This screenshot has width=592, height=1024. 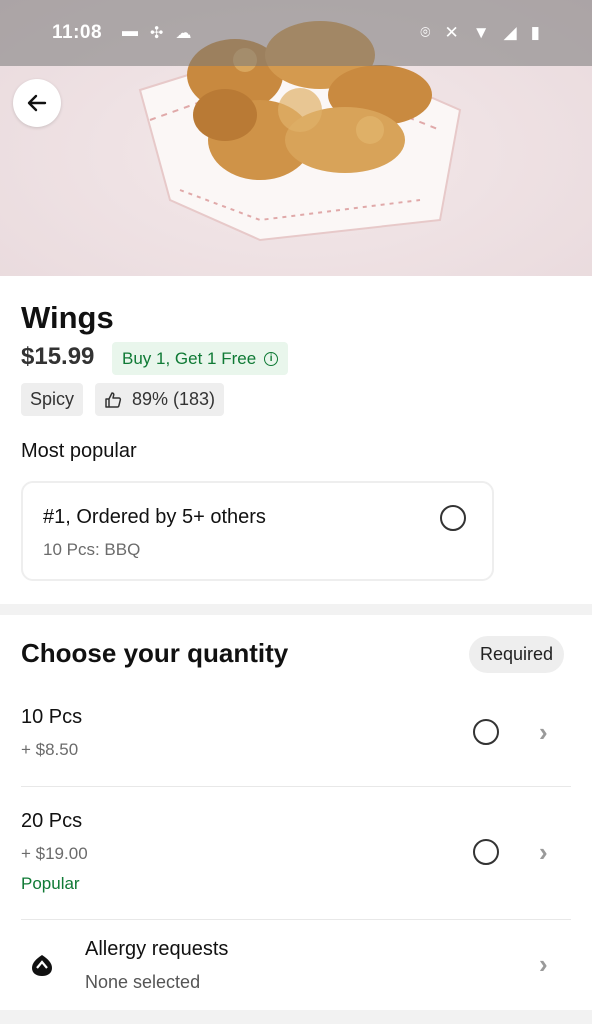 What do you see at coordinates (77, 32) in the screenshot?
I see `status-time: 11:08` at bounding box center [77, 32].